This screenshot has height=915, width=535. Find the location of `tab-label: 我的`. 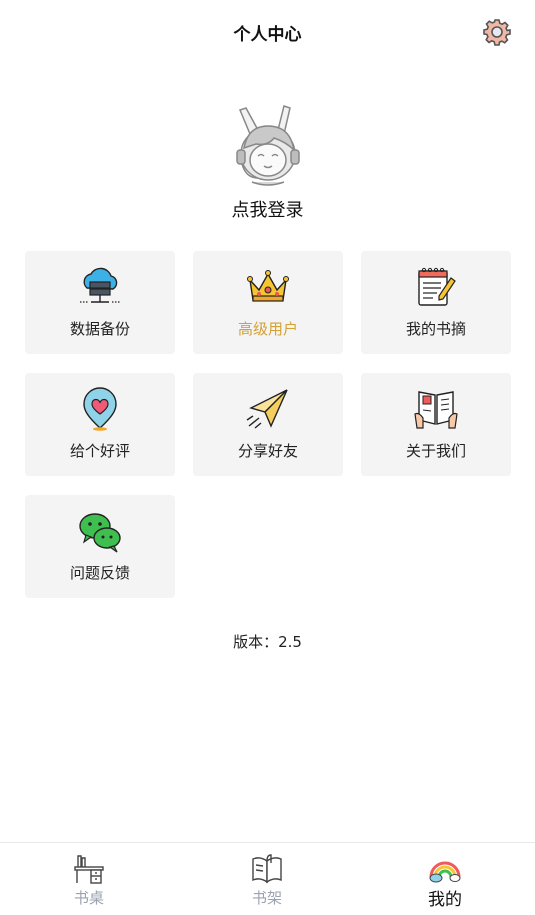

tab-label: 我的 is located at coordinates (445, 900).